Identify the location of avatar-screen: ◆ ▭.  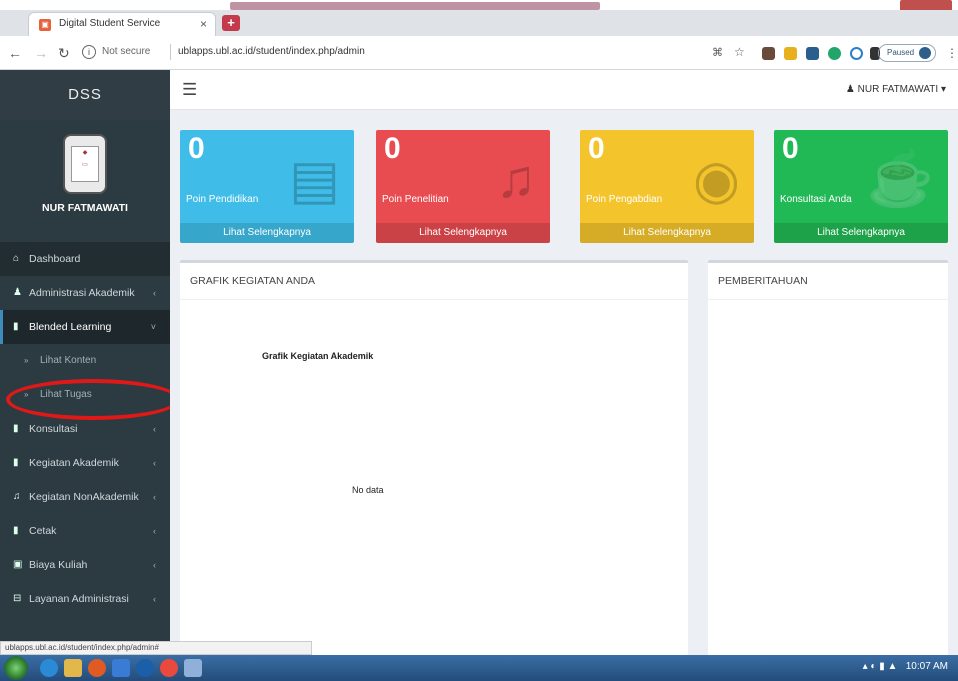
(85, 164).